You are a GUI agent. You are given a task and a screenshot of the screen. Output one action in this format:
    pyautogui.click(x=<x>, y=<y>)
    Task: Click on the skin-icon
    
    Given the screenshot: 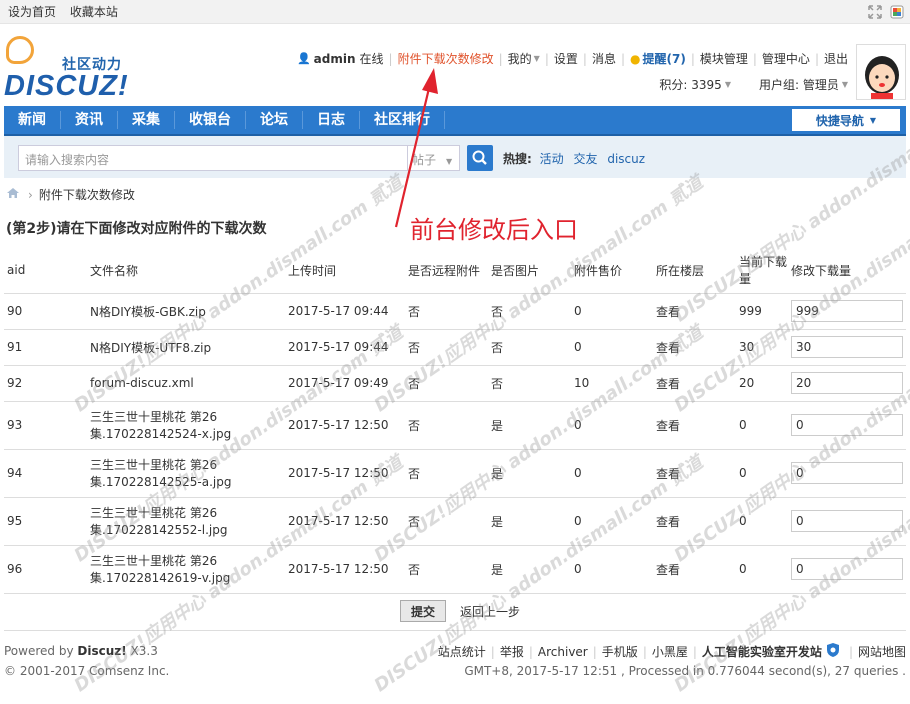 What is the action you would take?
    pyautogui.click(x=897, y=12)
    